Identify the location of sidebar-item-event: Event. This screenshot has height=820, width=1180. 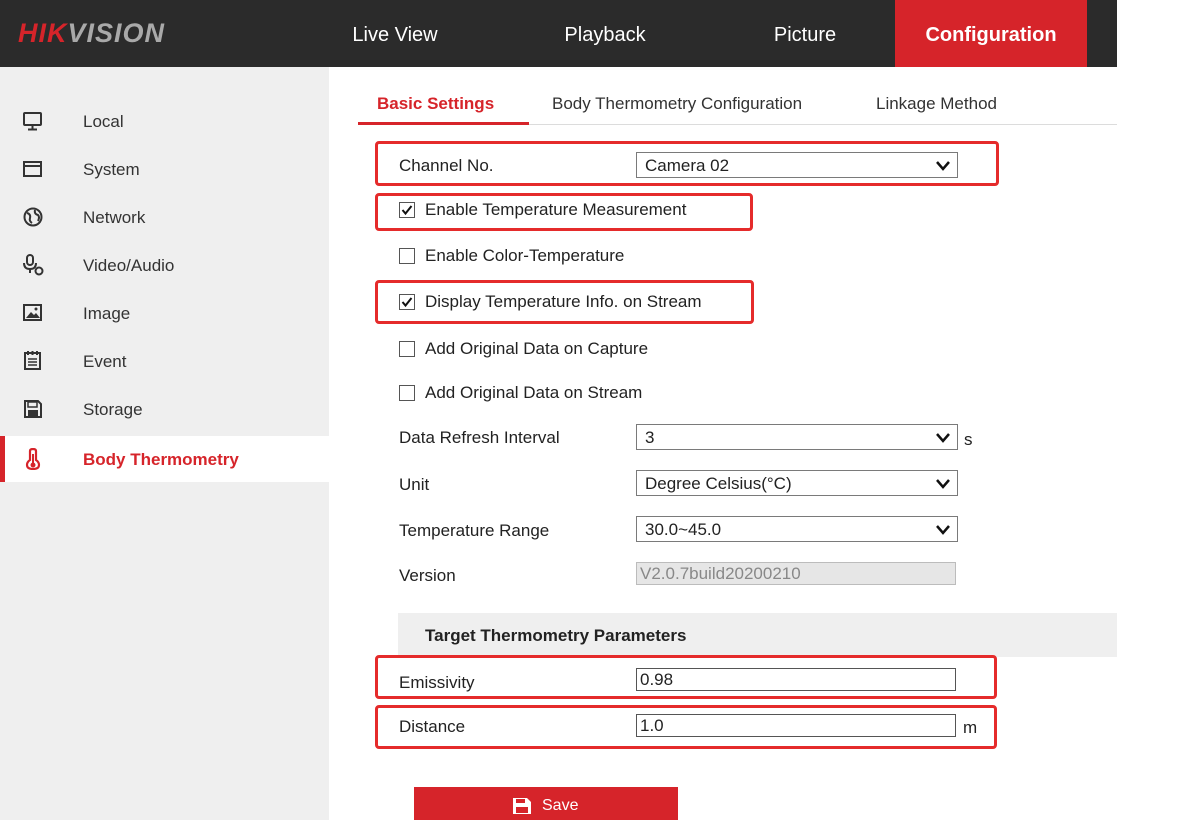
(164, 361).